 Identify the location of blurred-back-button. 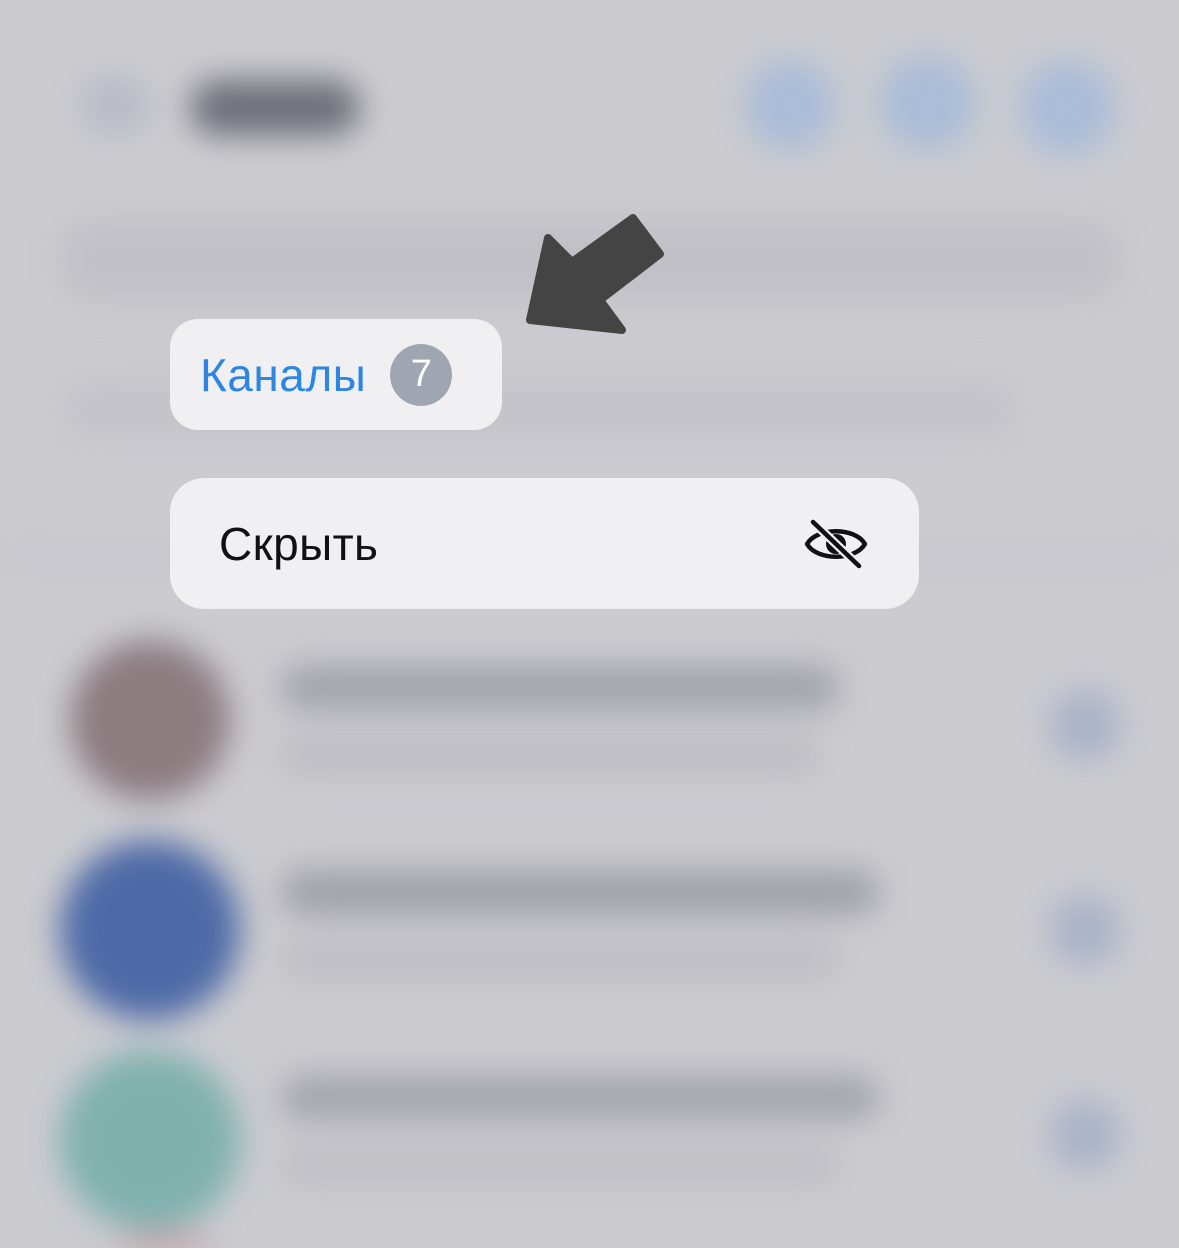
(115, 105).